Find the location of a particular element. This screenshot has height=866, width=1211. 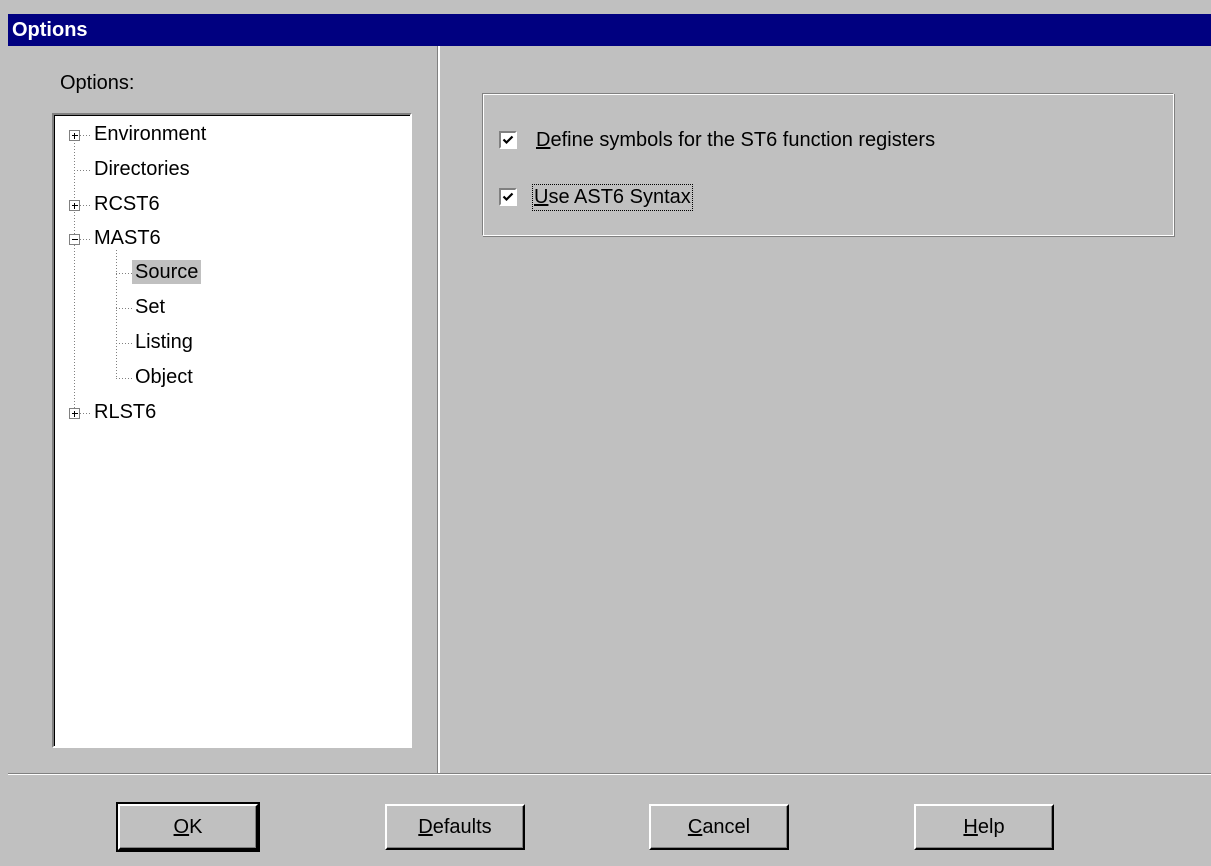

ok-accel: O is located at coordinates (181, 827).